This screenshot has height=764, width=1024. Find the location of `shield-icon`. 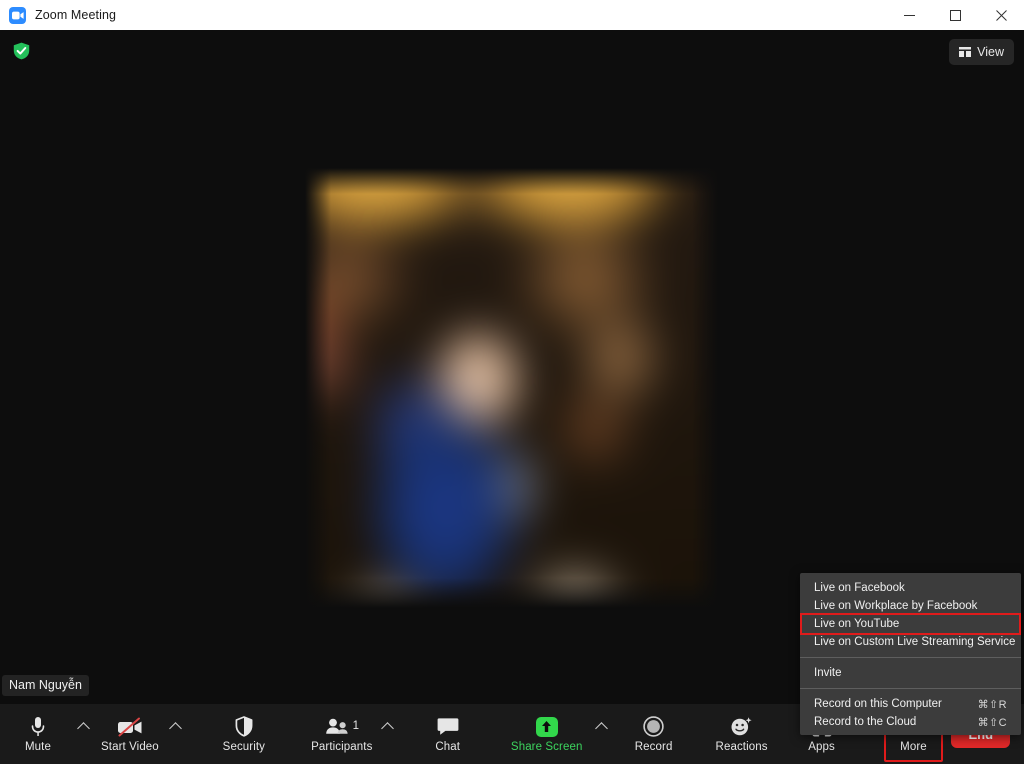

shield-icon is located at coordinates (244, 727).